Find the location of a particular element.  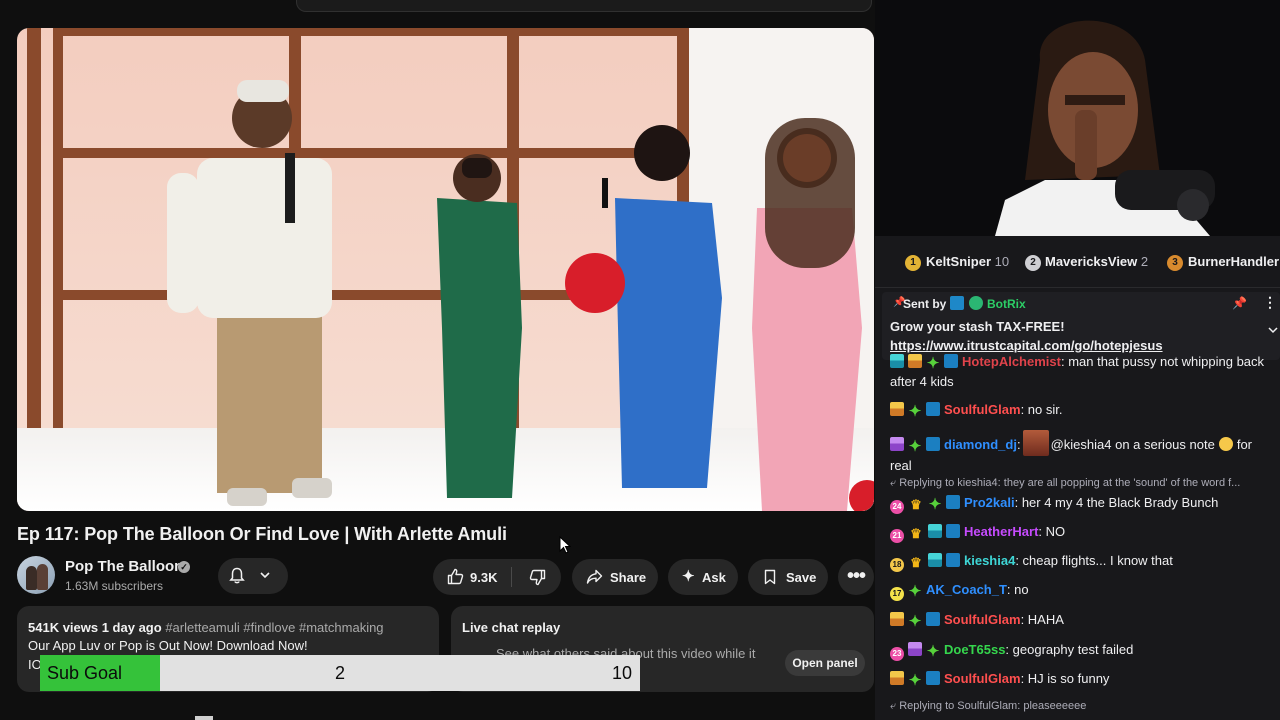

verified-bot-badge-icon is located at coordinates (976, 303).